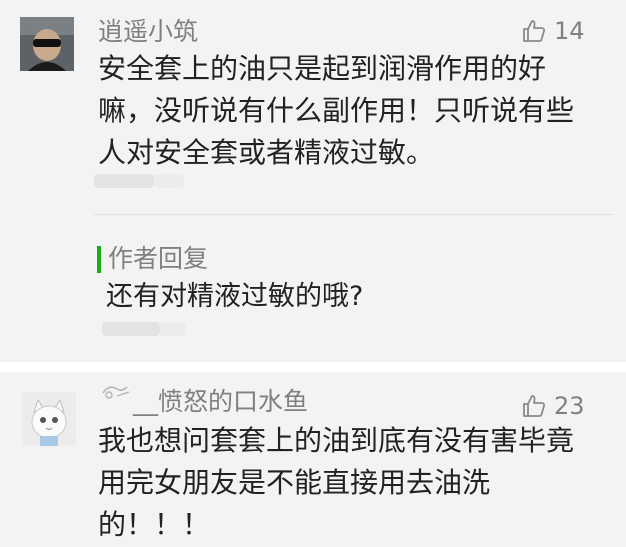 The width and height of the screenshot is (626, 547). I want to click on comment-line: 人对安全套或者精液过敏。, so click(266, 152).